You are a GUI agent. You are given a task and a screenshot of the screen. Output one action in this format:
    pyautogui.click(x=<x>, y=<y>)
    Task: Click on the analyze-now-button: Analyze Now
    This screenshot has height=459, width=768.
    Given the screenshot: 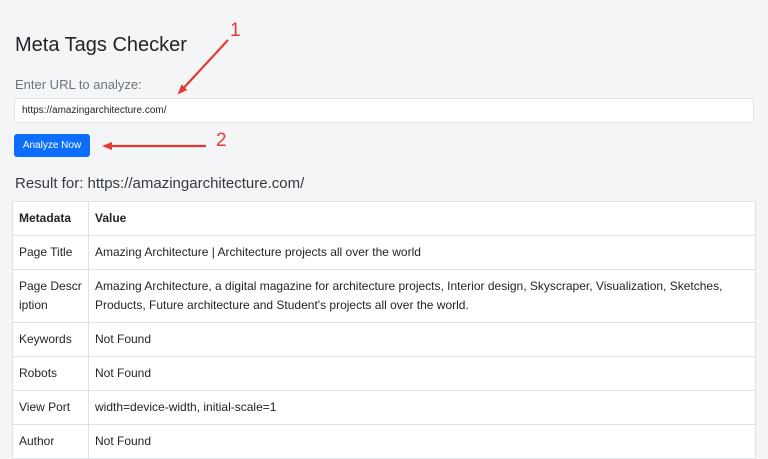 What is the action you would take?
    pyautogui.click(x=52, y=145)
    